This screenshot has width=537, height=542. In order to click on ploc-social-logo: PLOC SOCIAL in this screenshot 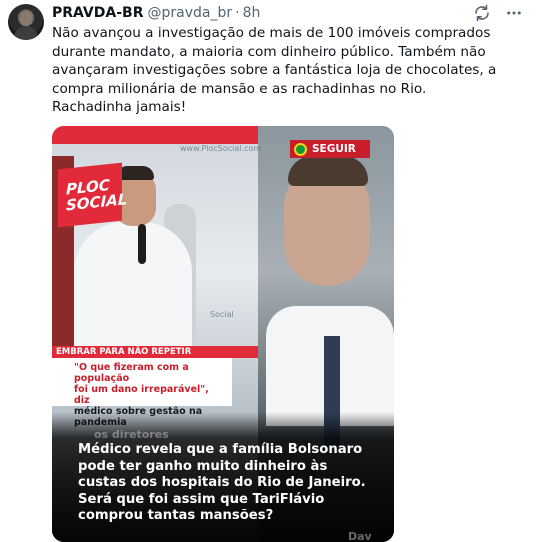, I will do `click(93, 195)`.